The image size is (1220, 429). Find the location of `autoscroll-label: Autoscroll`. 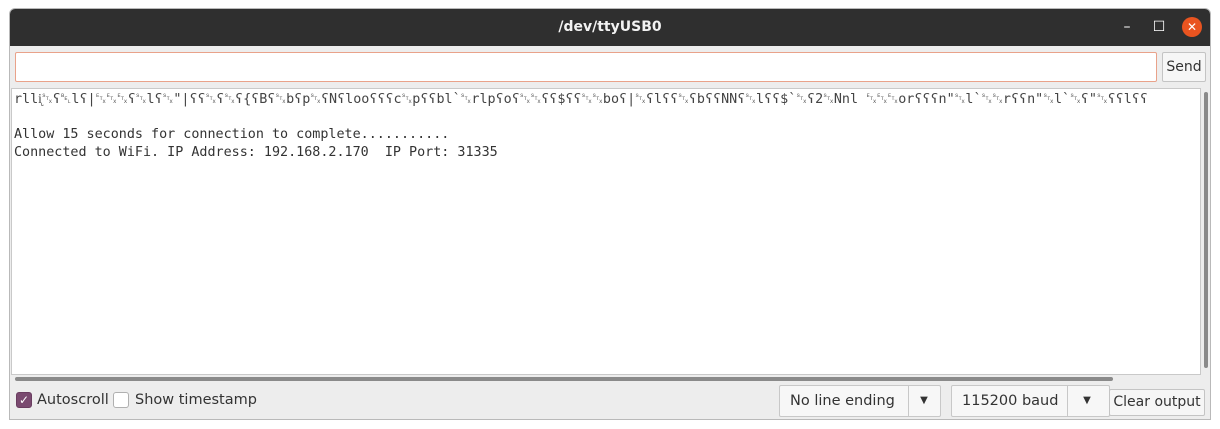

autoscroll-label: Autoscroll is located at coordinates (73, 400).